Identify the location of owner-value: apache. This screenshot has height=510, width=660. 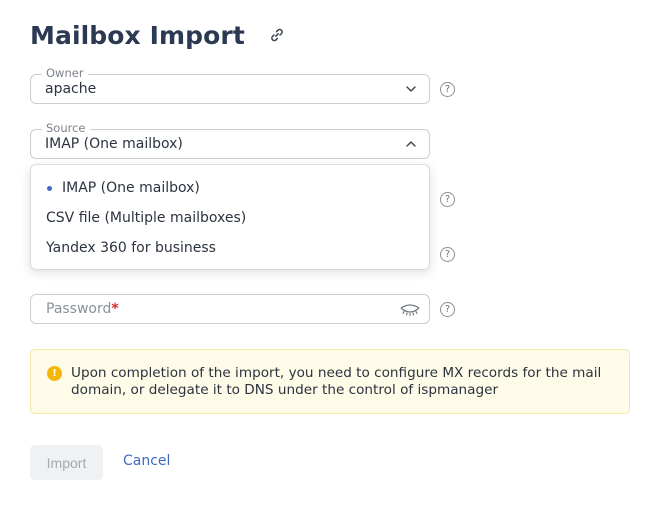
(71, 89).